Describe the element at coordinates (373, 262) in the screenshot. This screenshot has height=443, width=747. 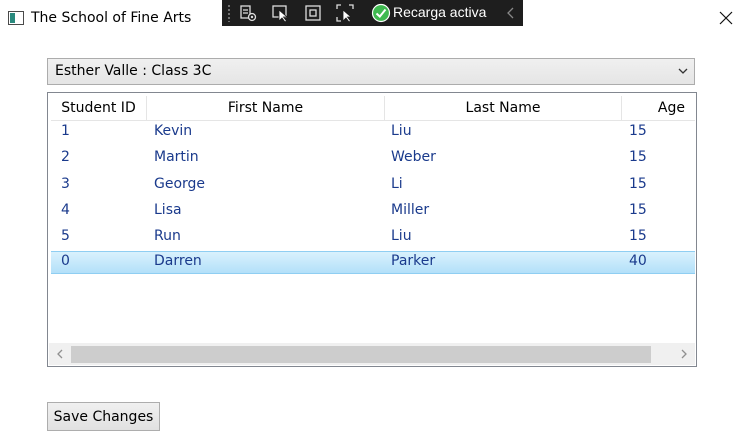
I see `table-row-selected: 0 Darren Parker 40` at that location.